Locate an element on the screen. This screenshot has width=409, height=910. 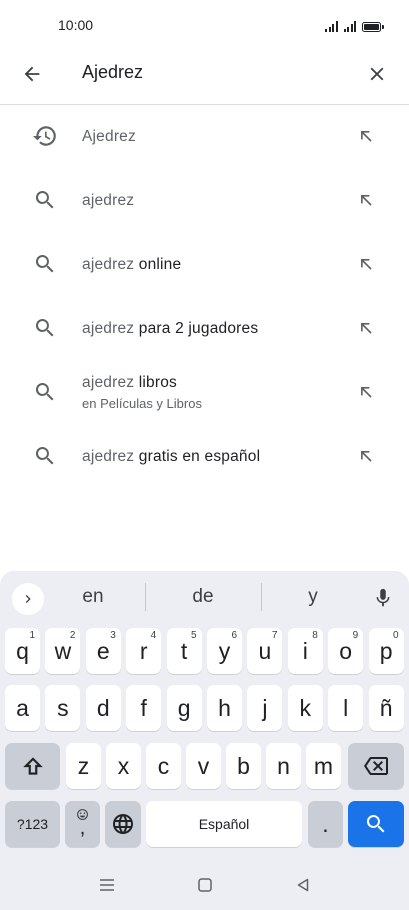
key-label: n is located at coordinates (283, 765).